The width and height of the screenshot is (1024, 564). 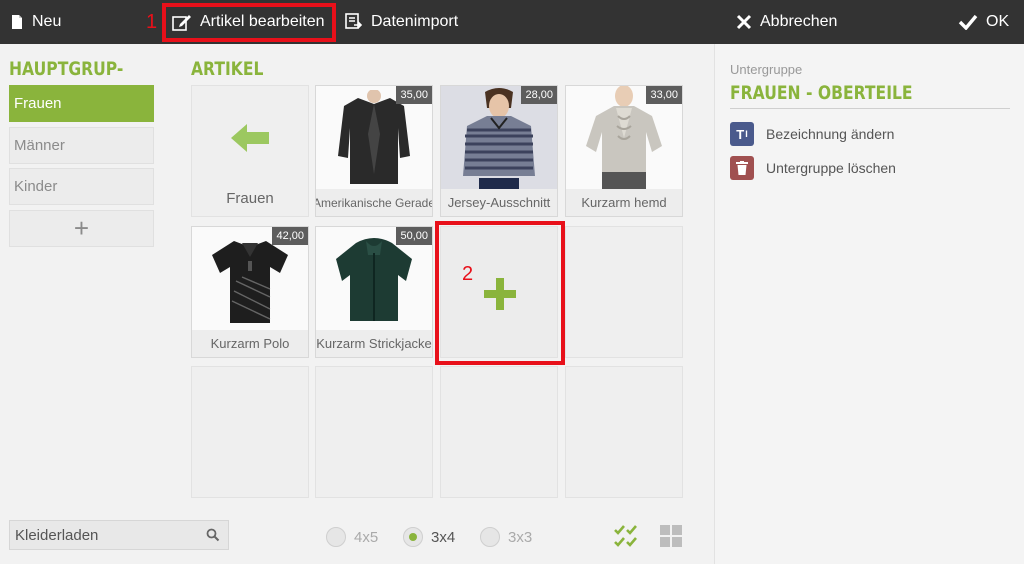 I want to click on back-tile: Frauen, so click(x=250, y=151).